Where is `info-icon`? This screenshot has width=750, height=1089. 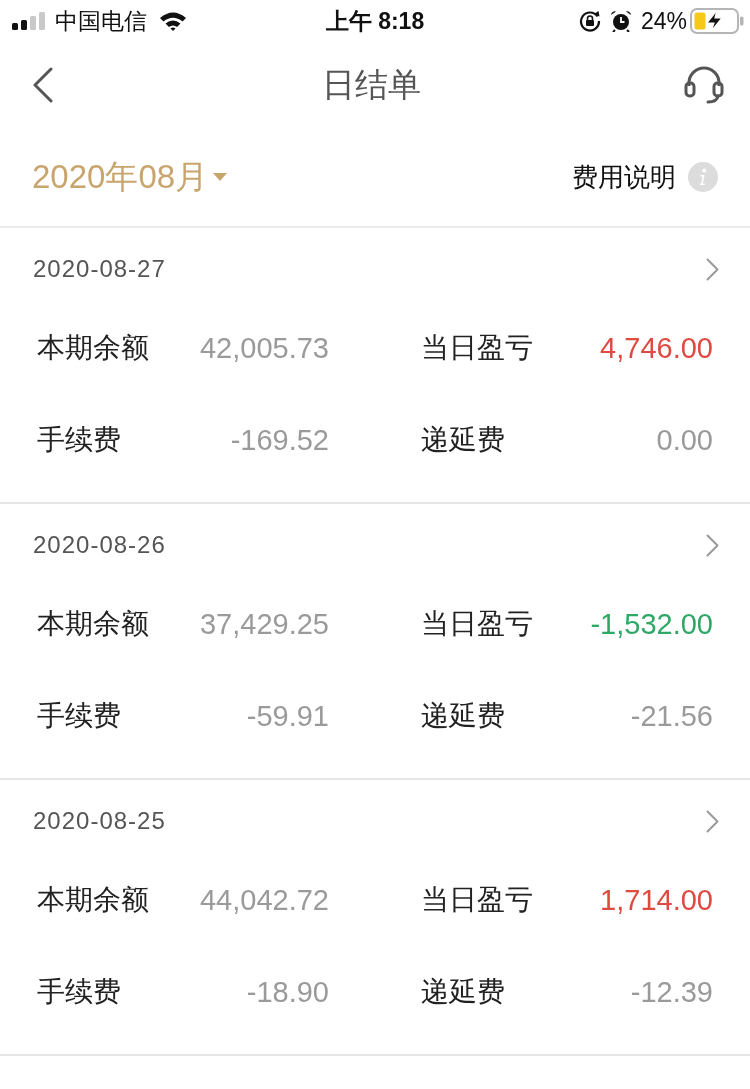 info-icon is located at coordinates (703, 177).